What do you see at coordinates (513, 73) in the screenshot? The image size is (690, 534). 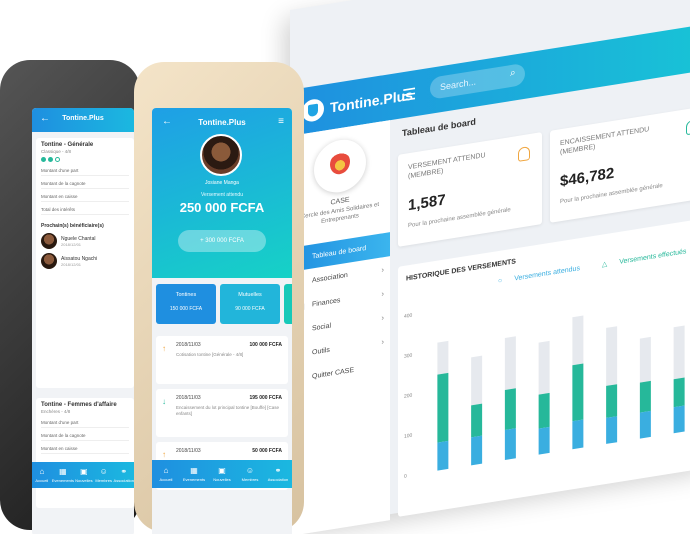 I see `search-icon: ⌕` at bounding box center [513, 73].